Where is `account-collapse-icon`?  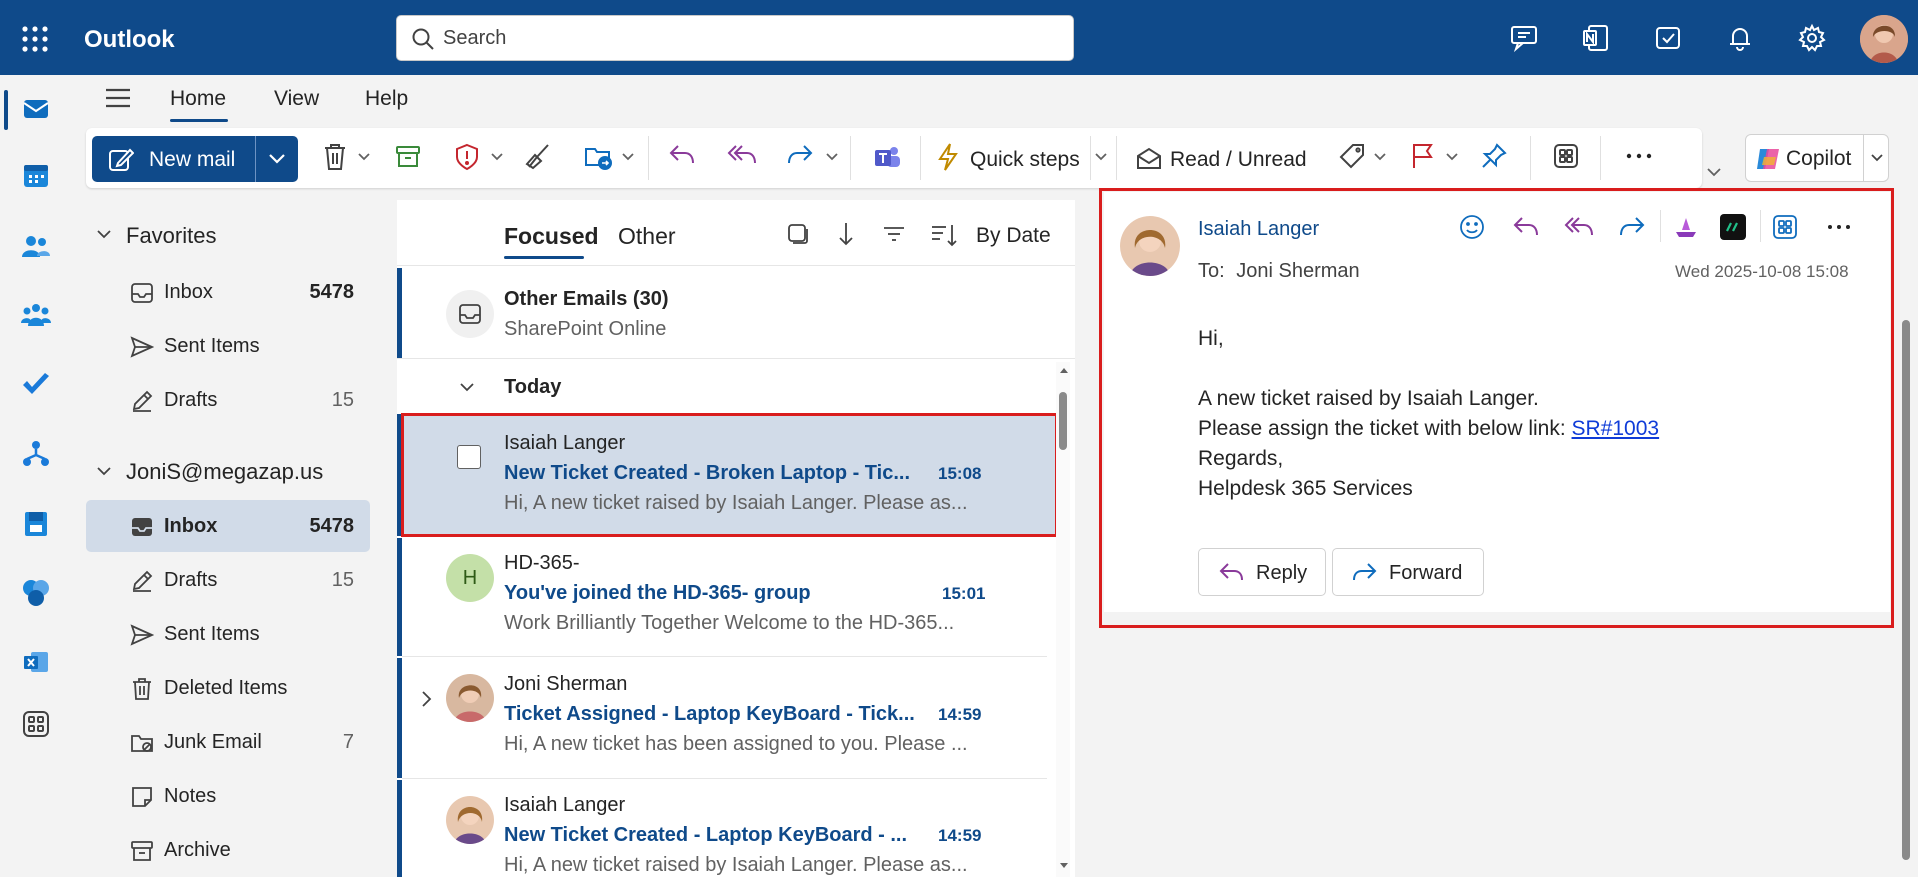 account-collapse-icon is located at coordinates (104, 471).